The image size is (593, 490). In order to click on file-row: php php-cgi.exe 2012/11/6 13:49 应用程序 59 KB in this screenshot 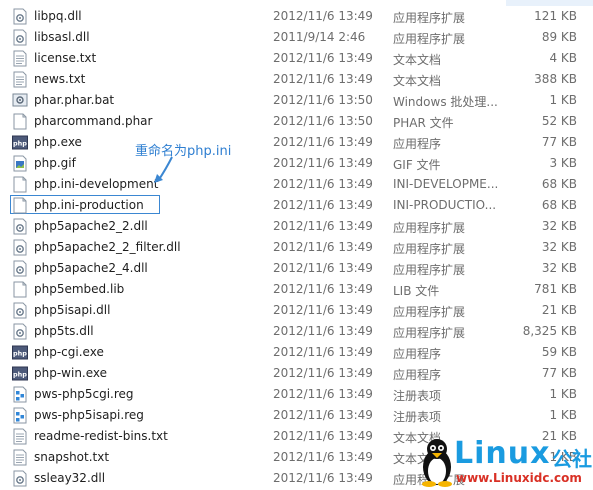, I will do `click(296, 352)`.